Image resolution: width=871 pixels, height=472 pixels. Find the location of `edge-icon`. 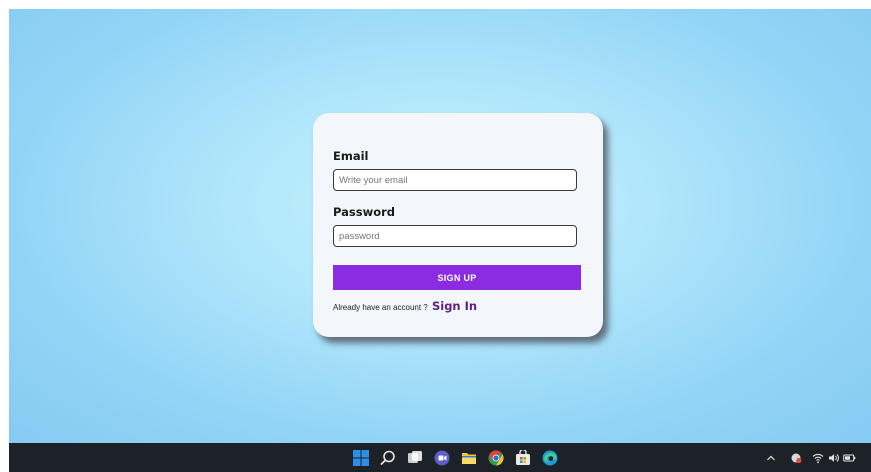

edge-icon is located at coordinates (549, 457).